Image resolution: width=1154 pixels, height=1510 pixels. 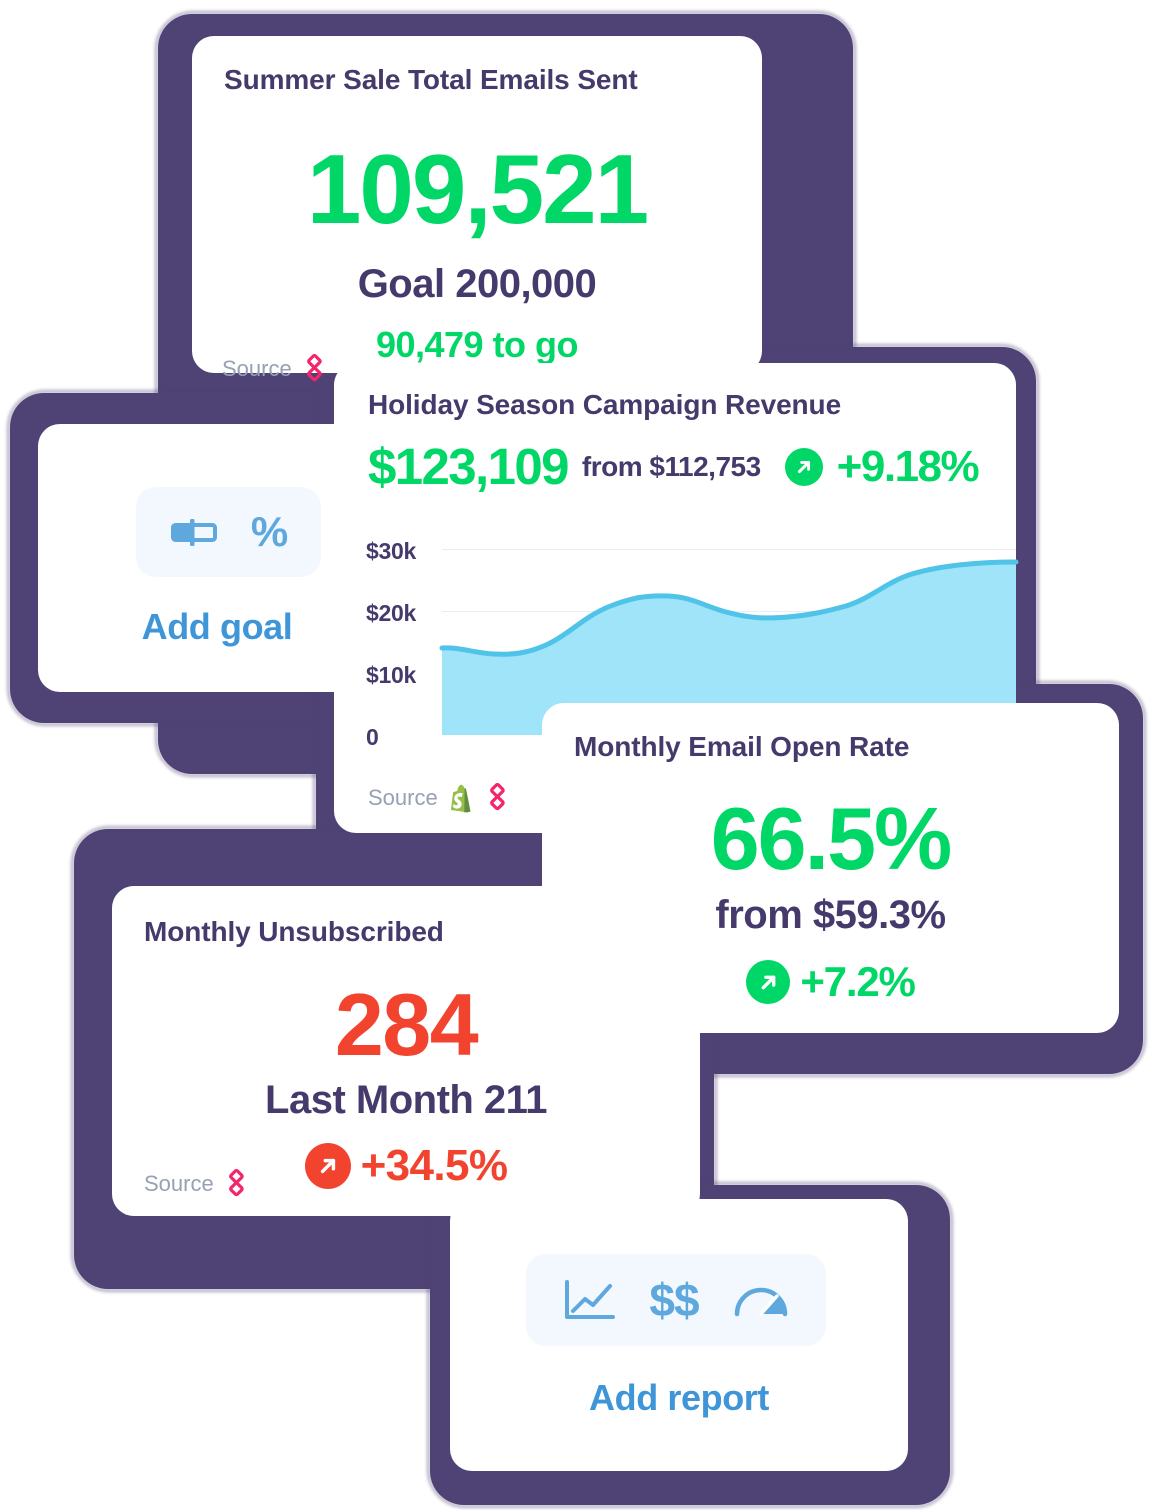 I want to click on shopify-icon, so click(x=461, y=798).